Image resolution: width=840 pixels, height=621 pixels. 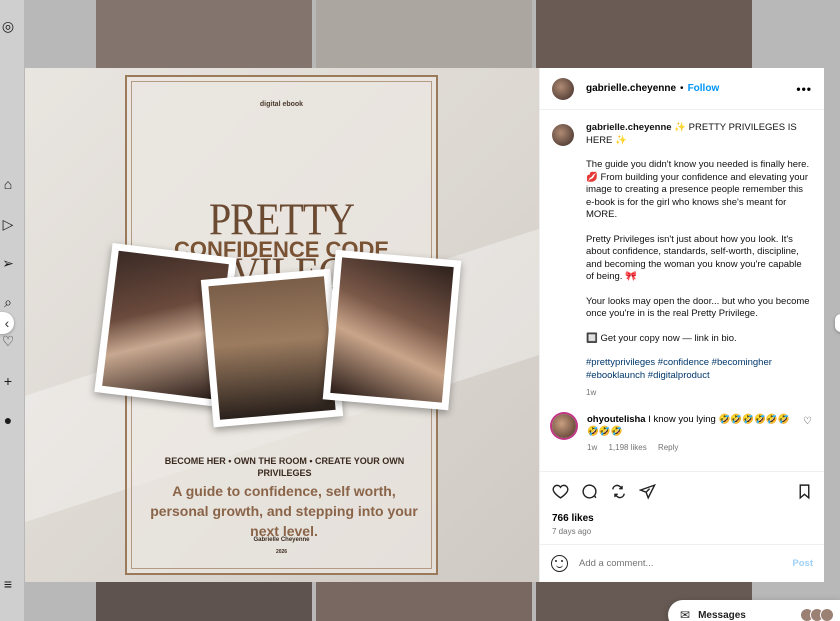 What do you see at coordinates (618, 492) in the screenshot?
I see `repost-icon` at bounding box center [618, 492].